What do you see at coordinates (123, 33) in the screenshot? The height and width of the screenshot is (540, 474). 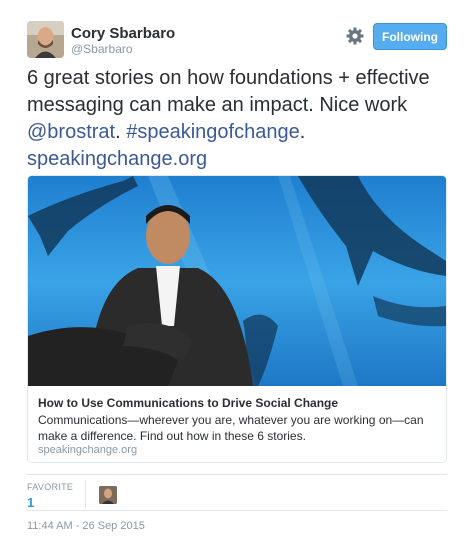 I see `author-name: Cory Sbarbaro` at bounding box center [123, 33].